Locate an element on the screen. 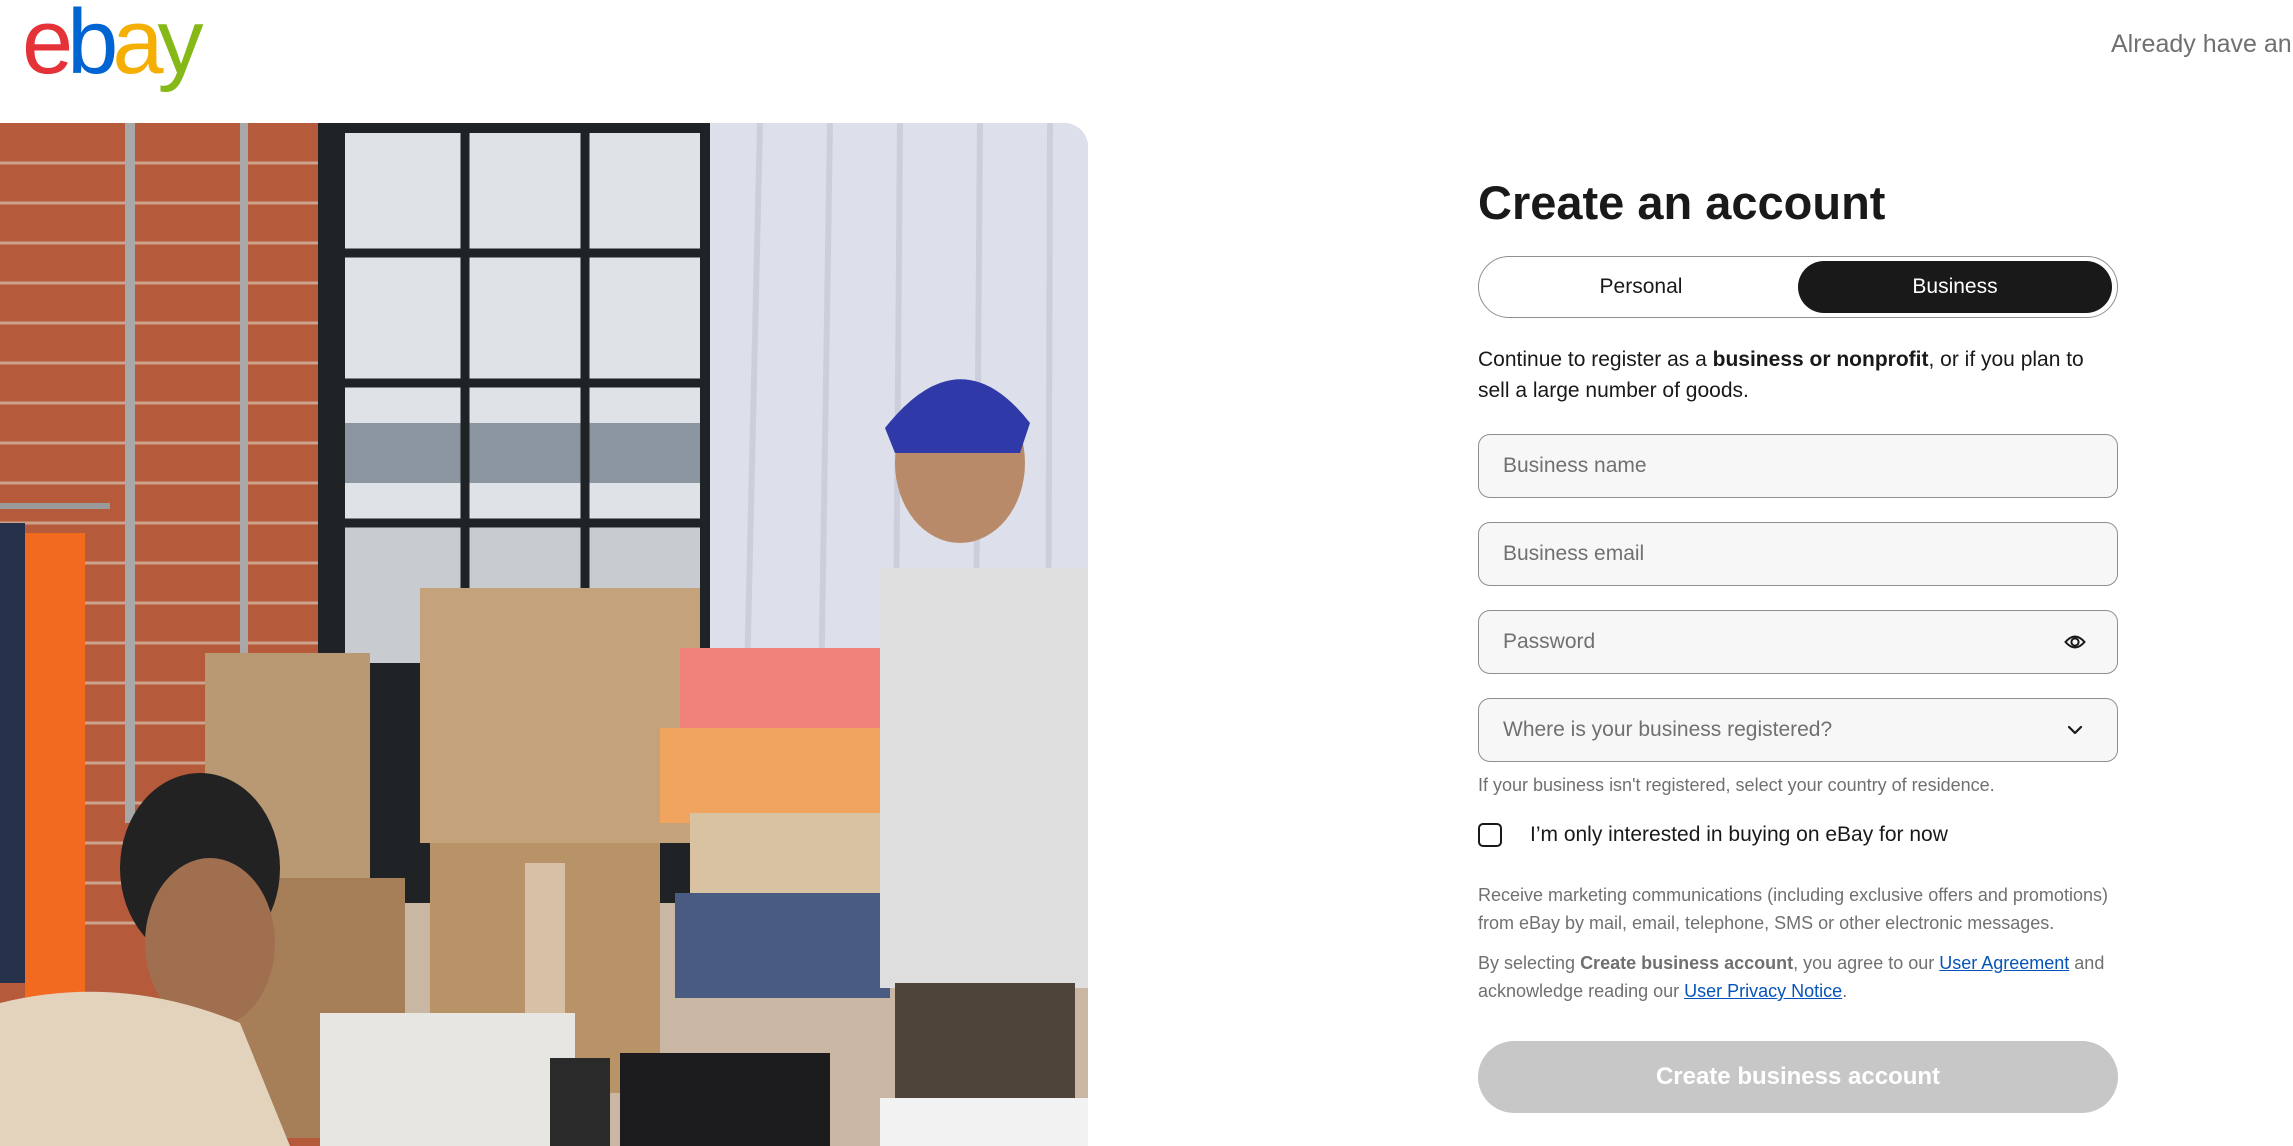 Image resolution: width=2293 pixels, height=1146 pixels. description-text: Continue to register as a is located at coordinates (1595, 359).